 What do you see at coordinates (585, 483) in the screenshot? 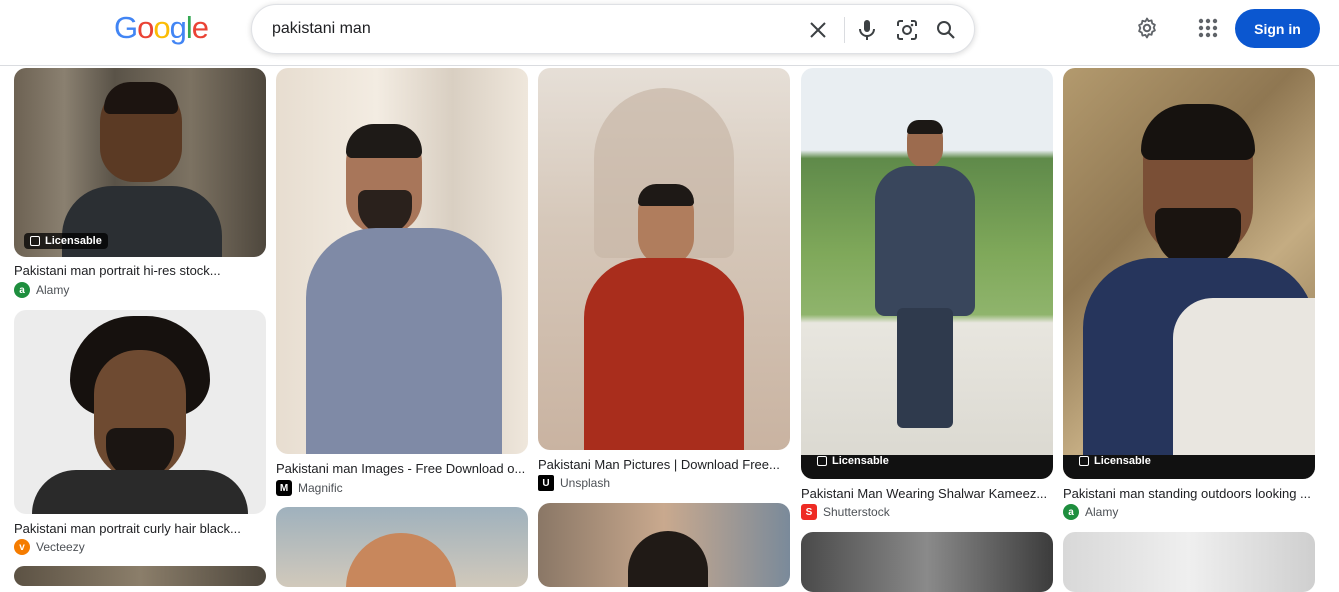
I see `source-name: Unsplash` at bounding box center [585, 483].